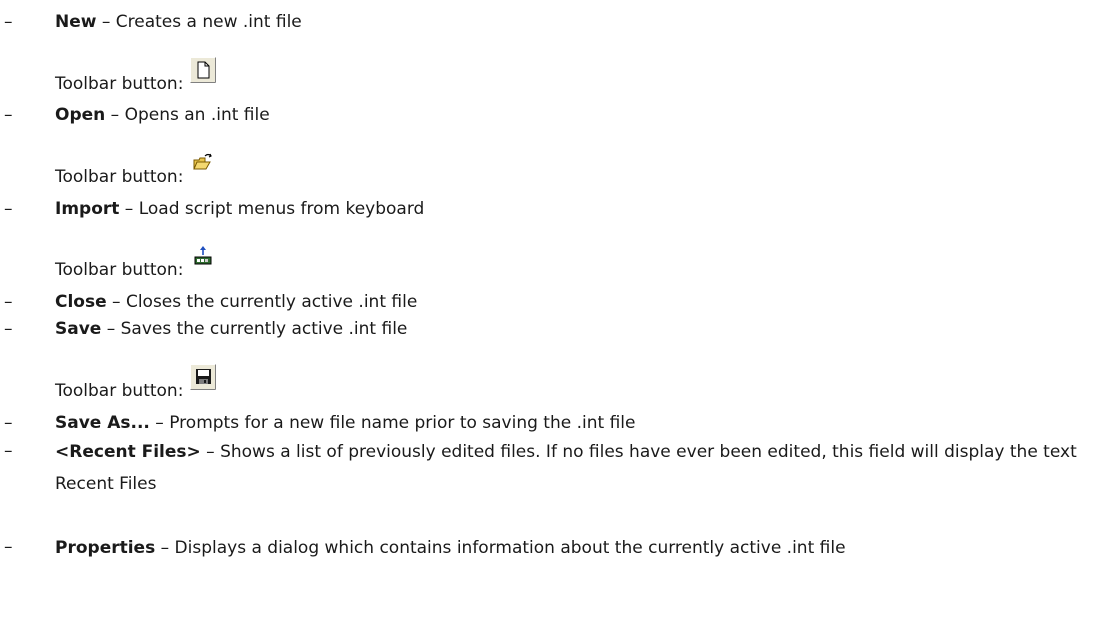 Image resolution: width=1098 pixels, height=626 pixels. What do you see at coordinates (202, 377) in the screenshot?
I see `save-disk-icon` at bounding box center [202, 377].